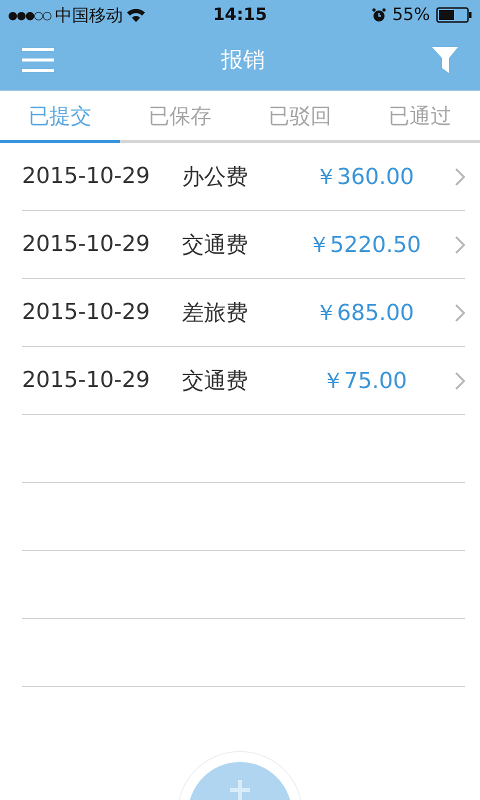 Image resolution: width=480 pixels, height=800 pixels. Describe the element at coordinates (379, 15) in the screenshot. I see `alarm-icon` at that location.